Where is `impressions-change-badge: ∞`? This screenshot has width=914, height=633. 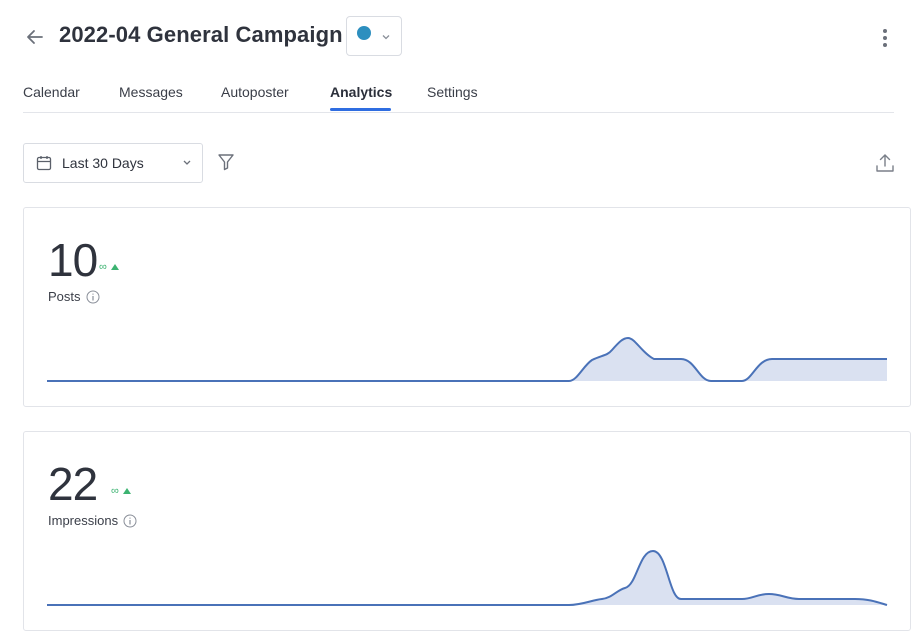
impressions-change-badge: ∞ is located at coordinates (121, 491).